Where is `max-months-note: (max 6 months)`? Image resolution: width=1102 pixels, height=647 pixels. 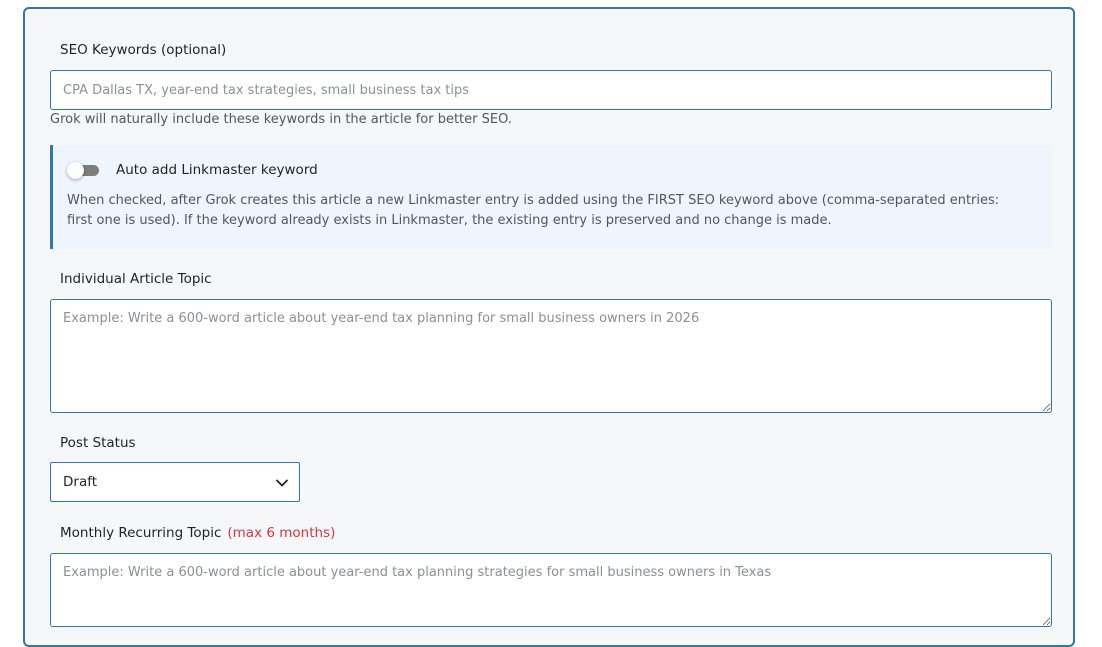 max-months-note: (max 6 months) is located at coordinates (281, 533).